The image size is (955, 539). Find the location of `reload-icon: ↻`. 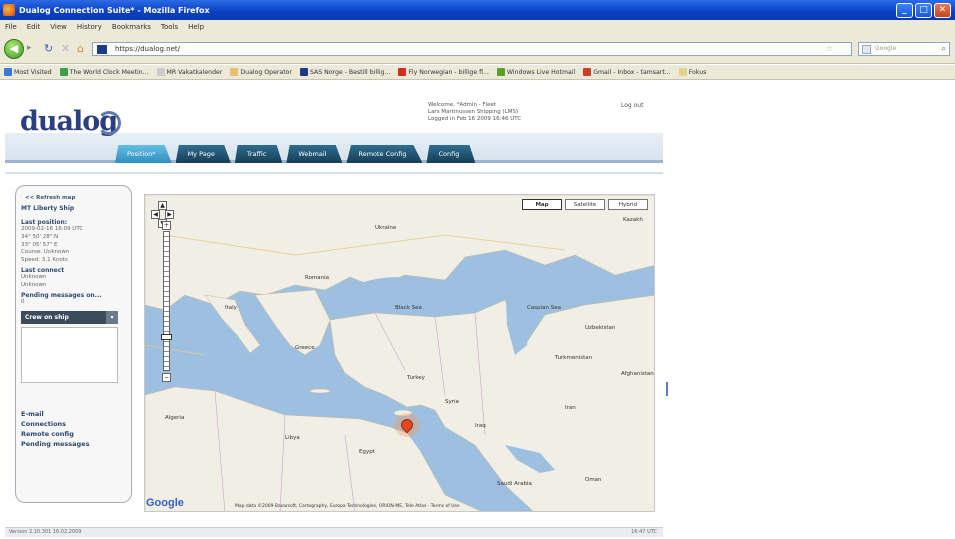

reload-icon: ↻ is located at coordinates (48, 48).